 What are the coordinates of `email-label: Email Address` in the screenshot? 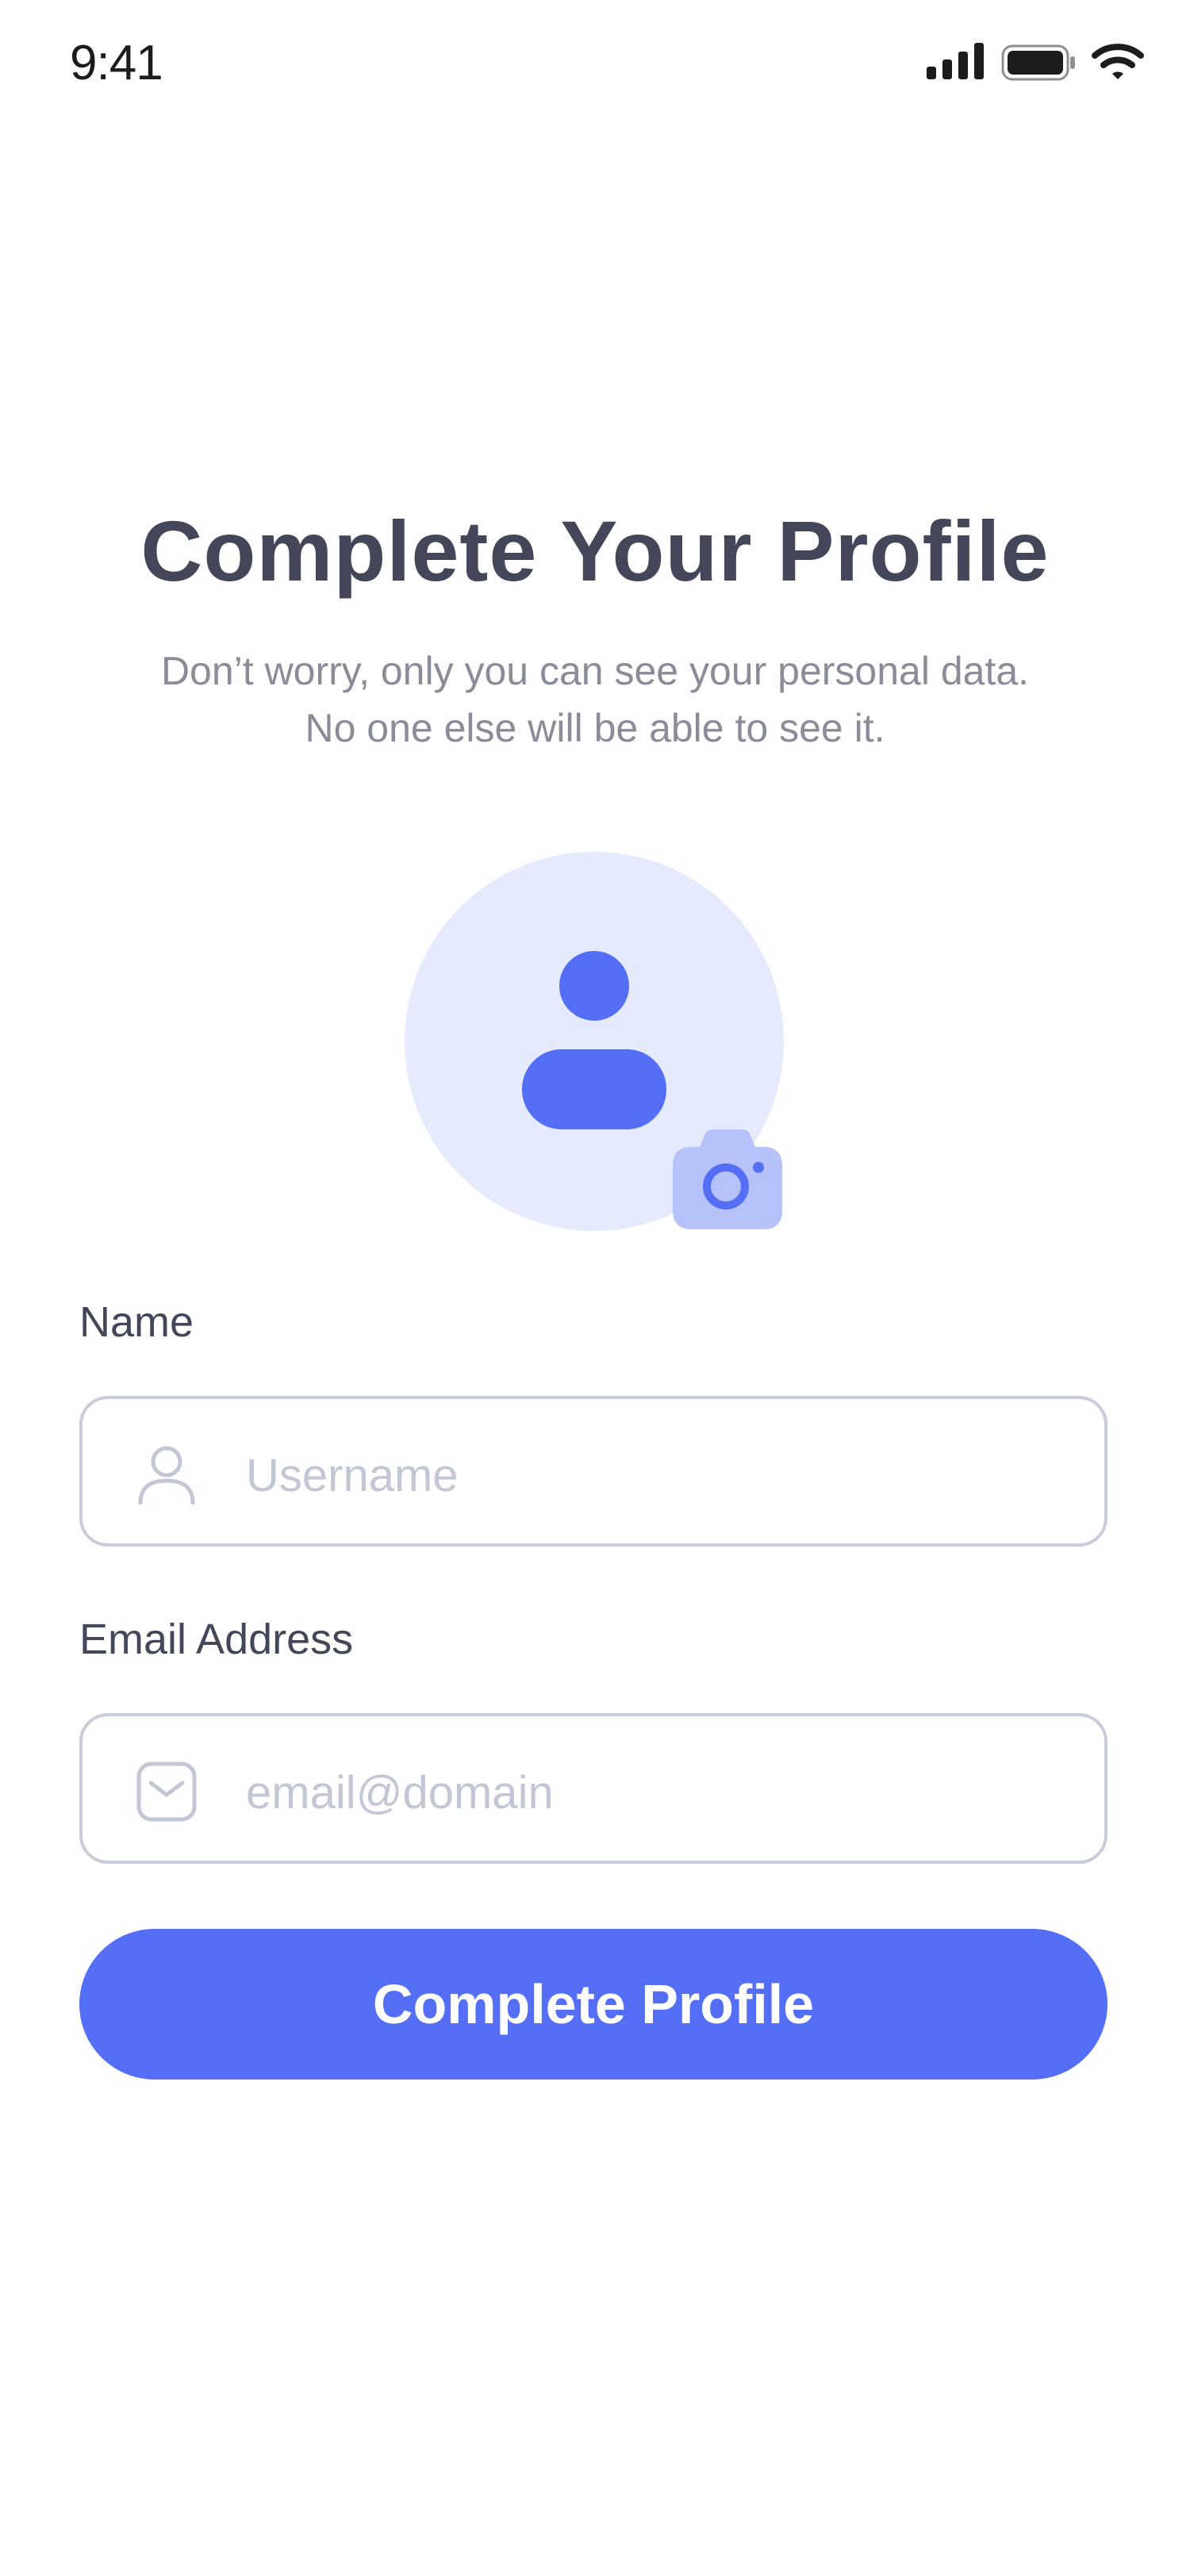 It's located at (216, 1639).